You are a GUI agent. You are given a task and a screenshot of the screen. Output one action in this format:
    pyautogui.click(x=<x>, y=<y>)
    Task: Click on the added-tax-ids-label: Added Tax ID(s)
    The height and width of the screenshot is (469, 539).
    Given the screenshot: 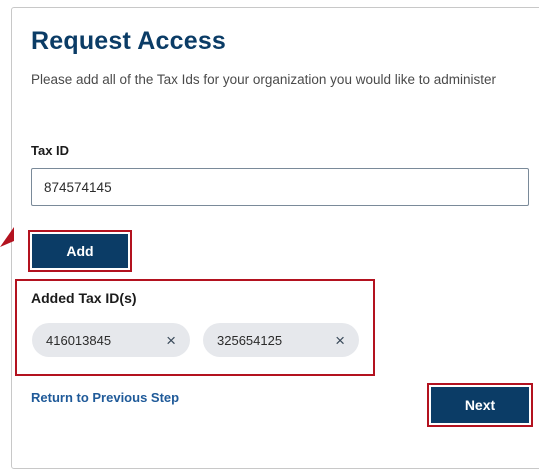 What is the action you would take?
    pyautogui.click(x=84, y=298)
    